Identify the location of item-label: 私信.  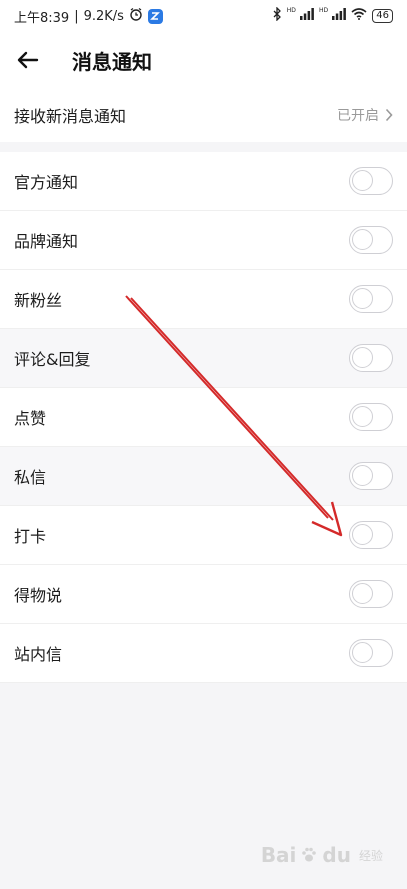
(30, 477).